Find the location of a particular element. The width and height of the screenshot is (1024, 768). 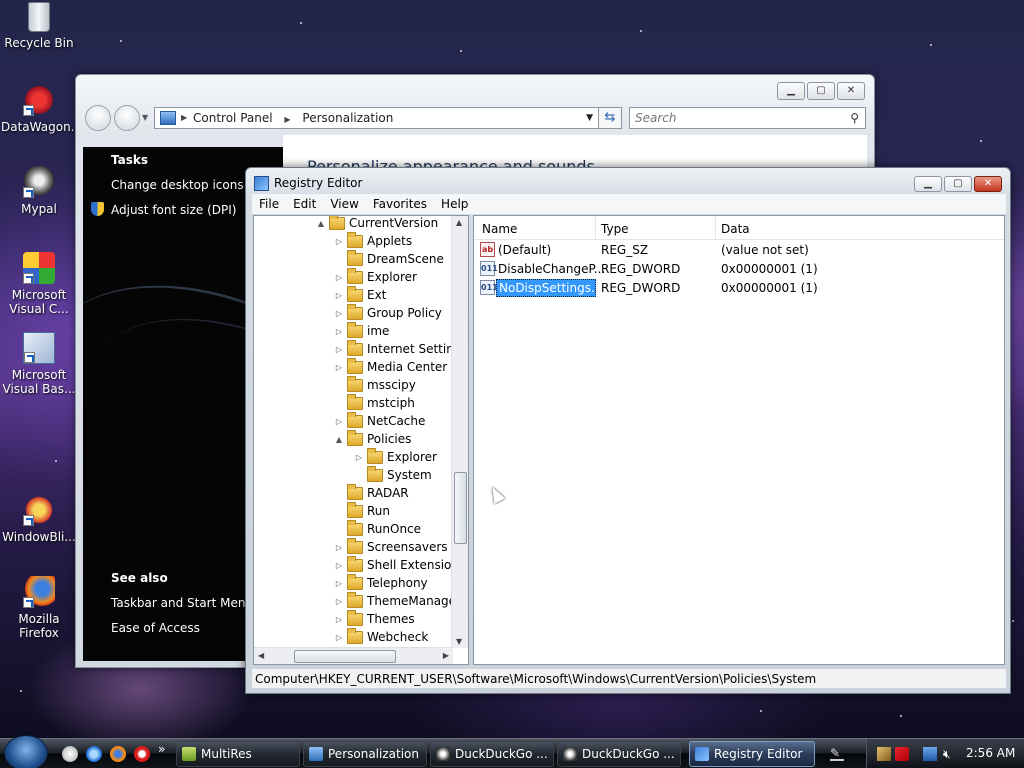

desktop-icon-firefox: Mozilla Firefox is located at coordinates (39, 608).